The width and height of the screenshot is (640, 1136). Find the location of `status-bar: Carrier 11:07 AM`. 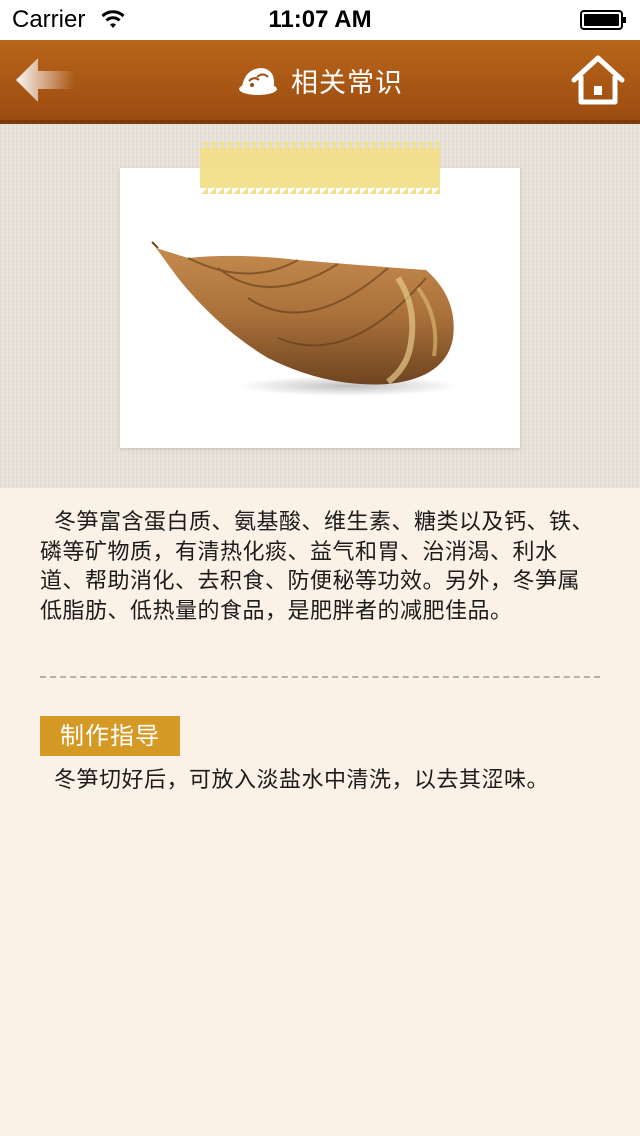

status-bar: Carrier 11:07 AM is located at coordinates (320, 20).